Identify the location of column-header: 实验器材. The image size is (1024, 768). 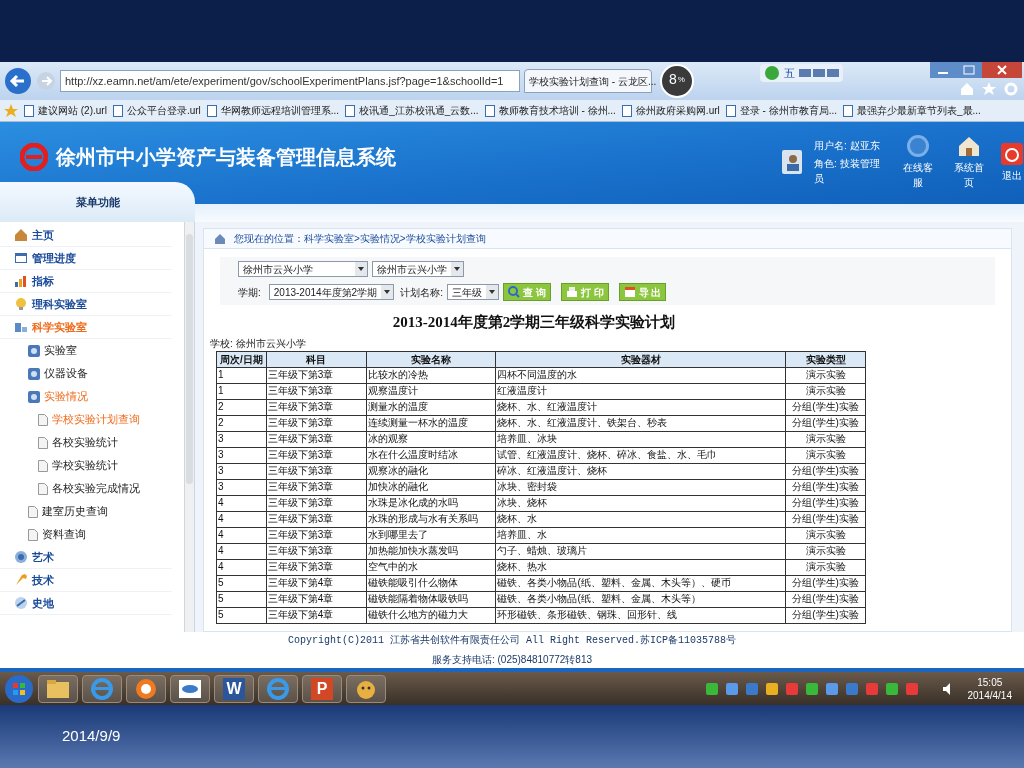
(640, 359).